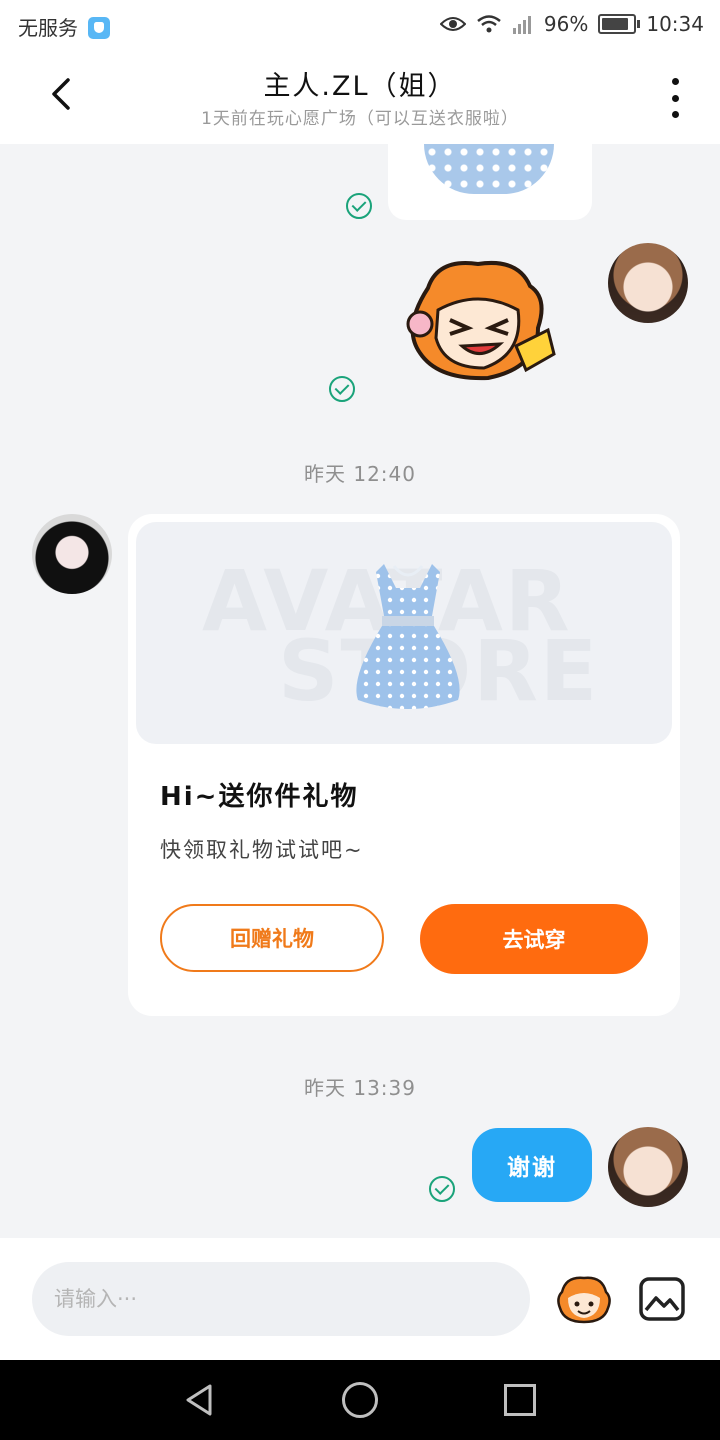 Image resolution: width=720 pixels, height=1440 pixels. What do you see at coordinates (72, 554) in the screenshot?
I see `contact-avatar` at bounding box center [72, 554].